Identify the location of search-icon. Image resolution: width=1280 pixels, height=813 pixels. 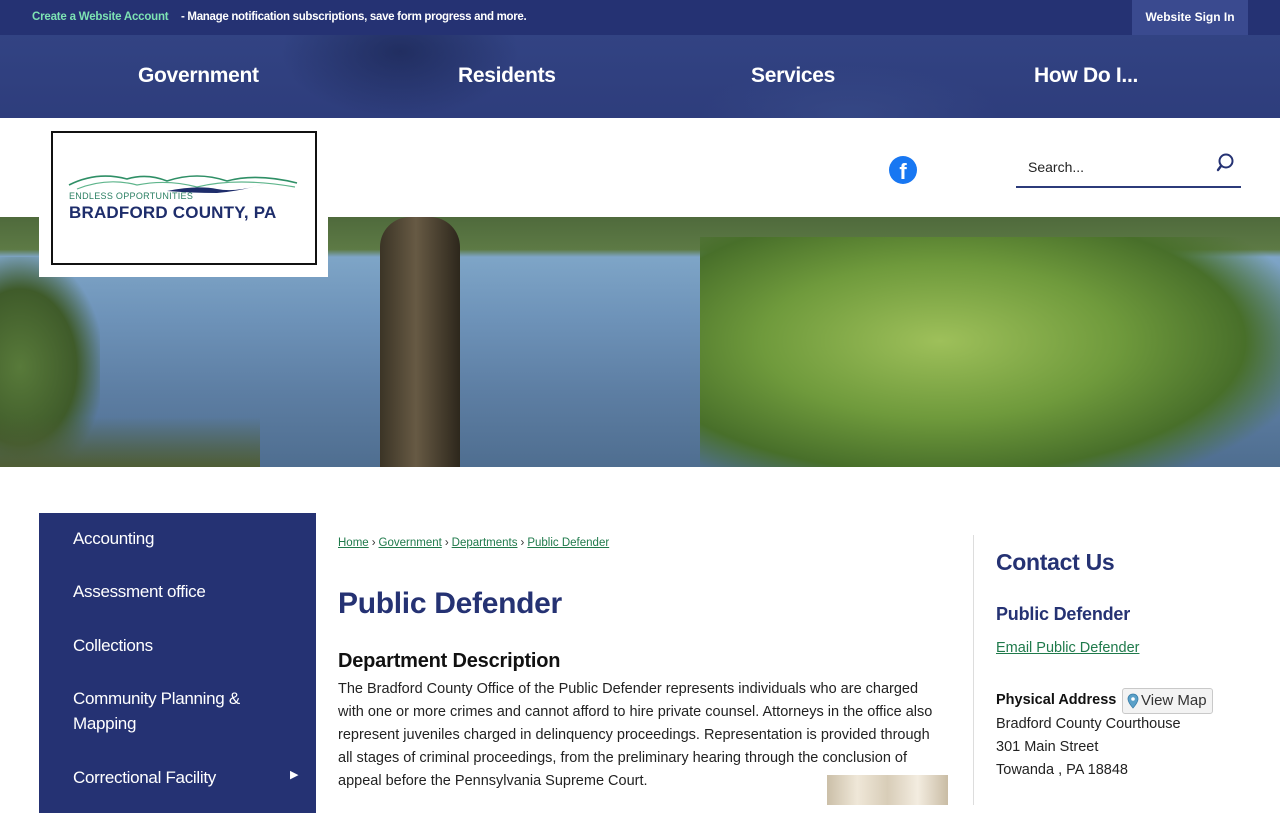
(1227, 163).